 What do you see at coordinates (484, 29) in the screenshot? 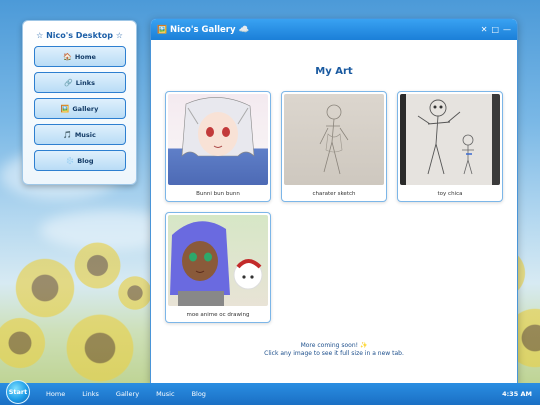
I see `close-icon: ✕` at bounding box center [484, 29].